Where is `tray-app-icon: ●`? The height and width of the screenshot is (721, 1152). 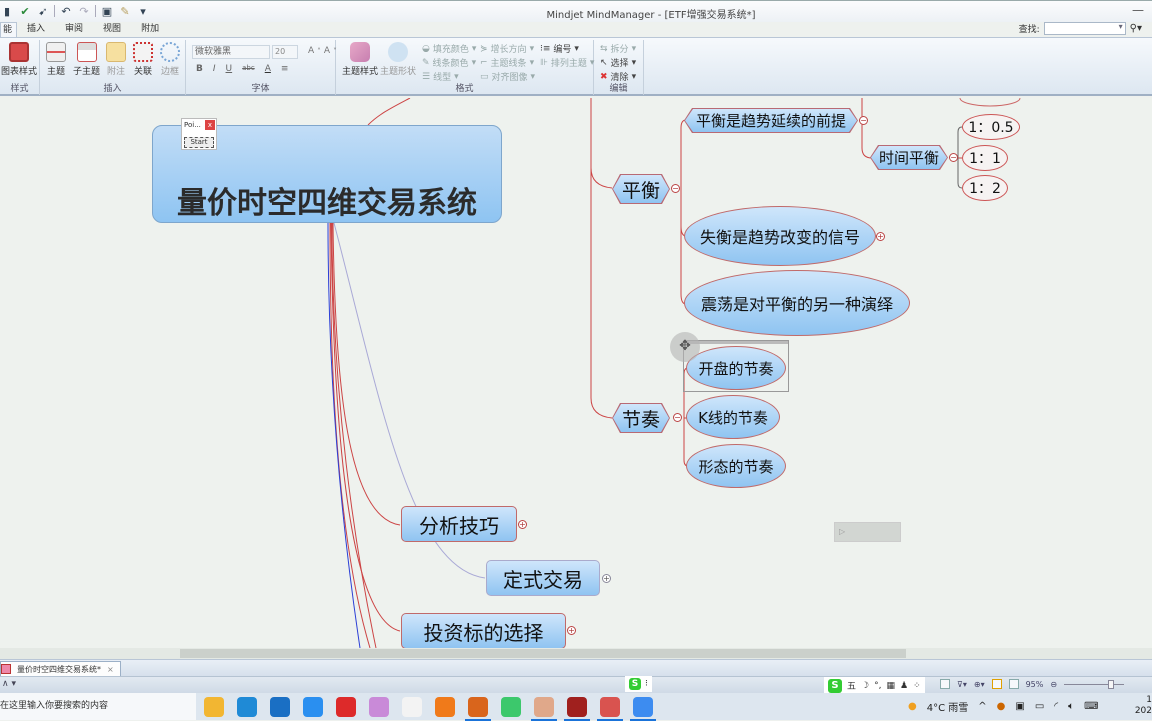
tray-app-icon: ● is located at coordinates (1001, 706).